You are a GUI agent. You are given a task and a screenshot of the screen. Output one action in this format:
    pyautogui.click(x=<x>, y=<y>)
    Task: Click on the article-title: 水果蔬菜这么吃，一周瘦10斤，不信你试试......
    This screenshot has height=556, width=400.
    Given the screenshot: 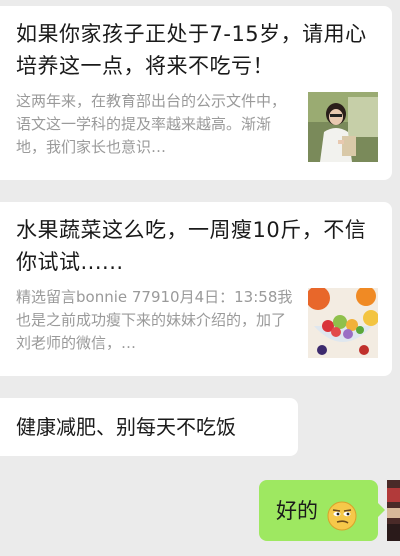 What is the action you would take?
    pyautogui.click(x=191, y=246)
    